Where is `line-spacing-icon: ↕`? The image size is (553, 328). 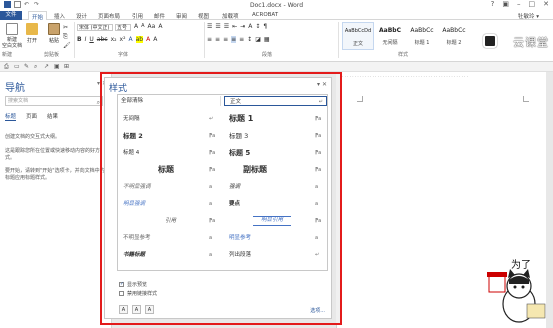 line-spacing-icon: ↕ is located at coordinates (249, 39).